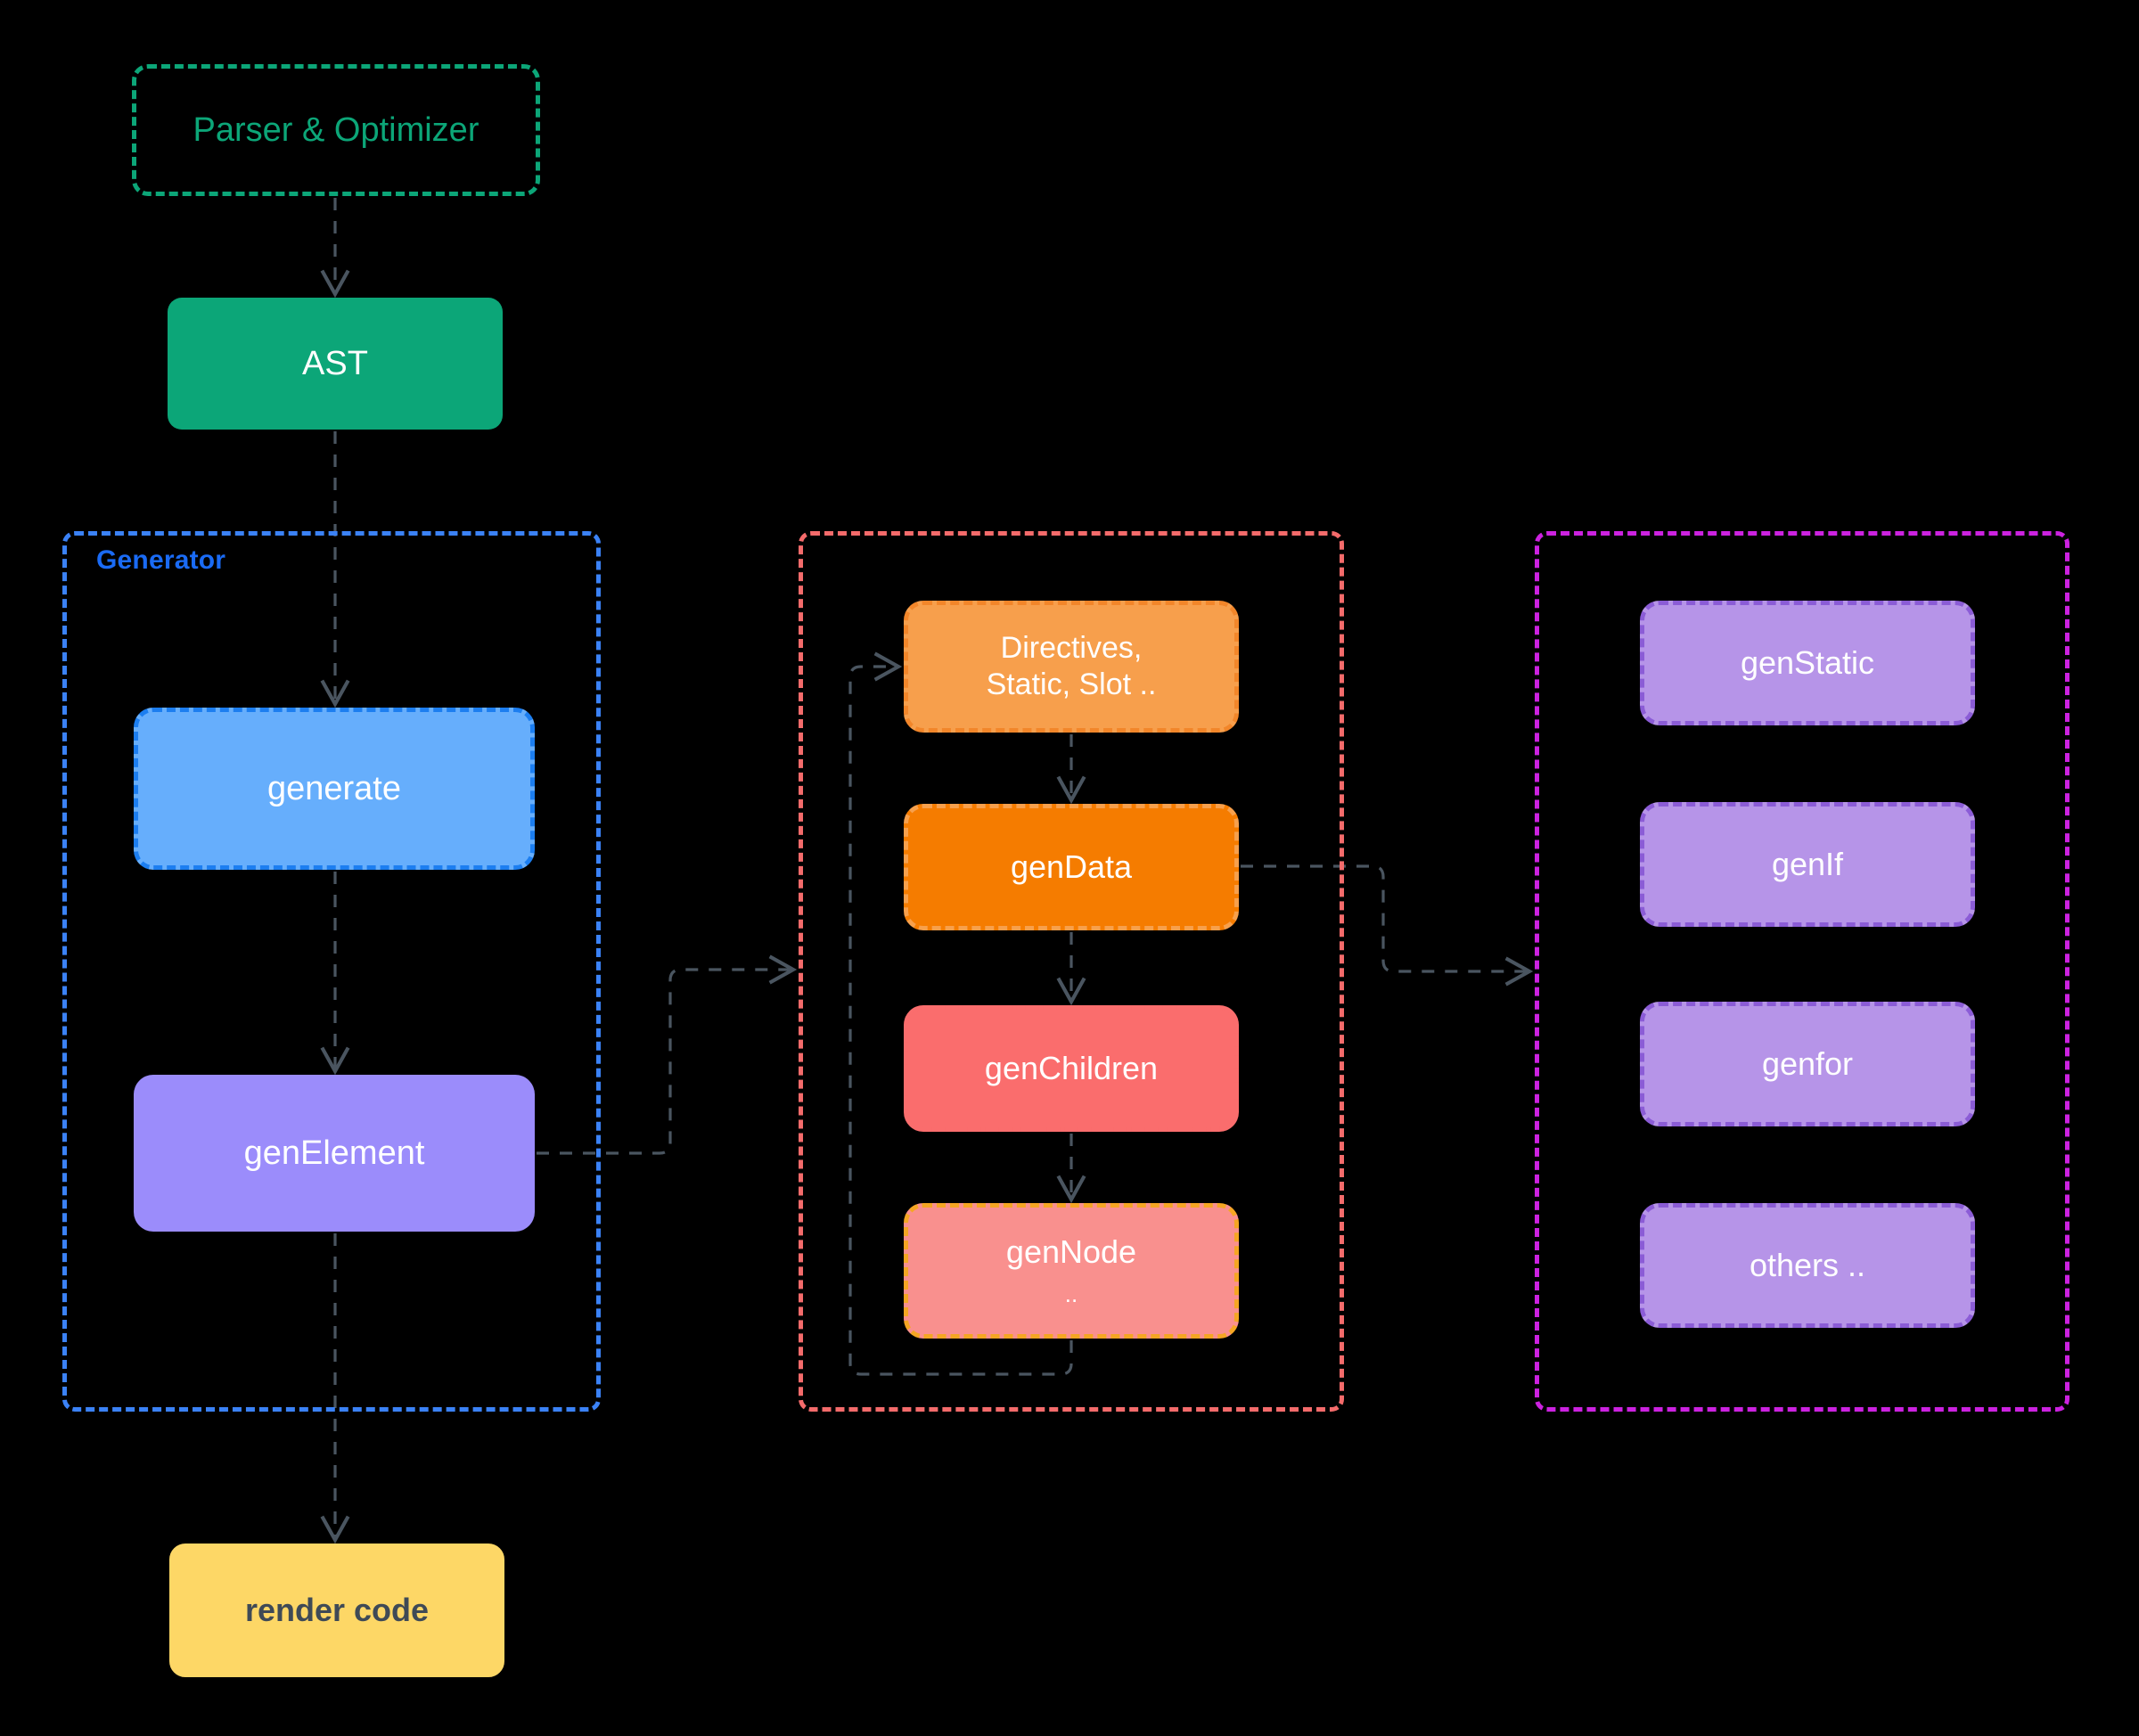 Image resolution: width=2139 pixels, height=1736 pixels. What do you see at coordinates (336, 130) in the screenshot?
I see `node-parser-optimizer: Parser & Optimizer` at bounding box center [336, 130].